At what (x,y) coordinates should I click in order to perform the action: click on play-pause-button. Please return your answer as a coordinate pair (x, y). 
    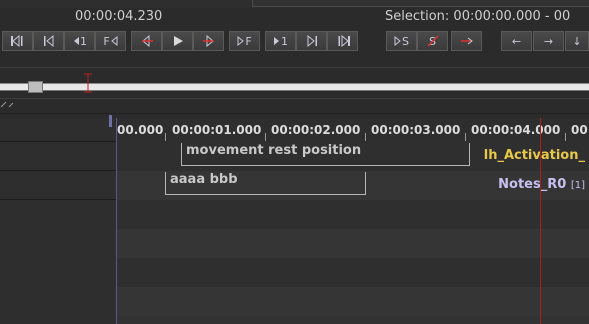
    Looking at the image, I should click on (177, 41).